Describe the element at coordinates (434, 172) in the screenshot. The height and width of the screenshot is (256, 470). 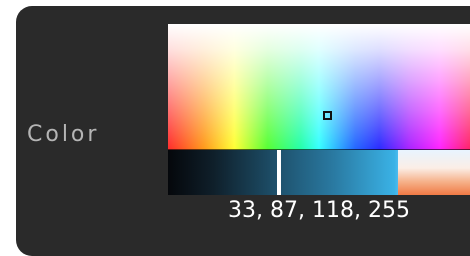
I see `alpha-preview-swatch` at that location.